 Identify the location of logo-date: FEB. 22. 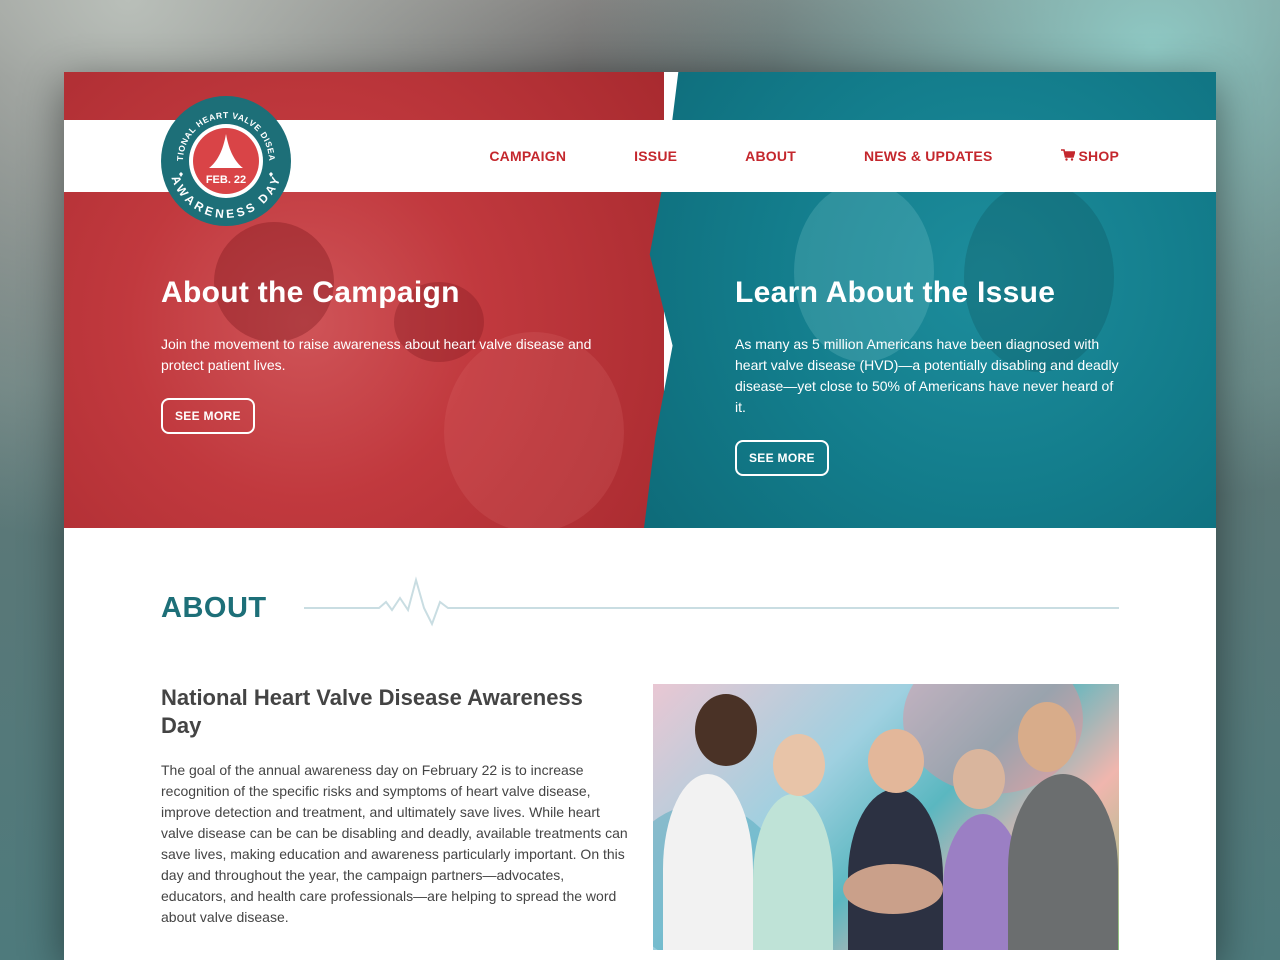
(226, 180).